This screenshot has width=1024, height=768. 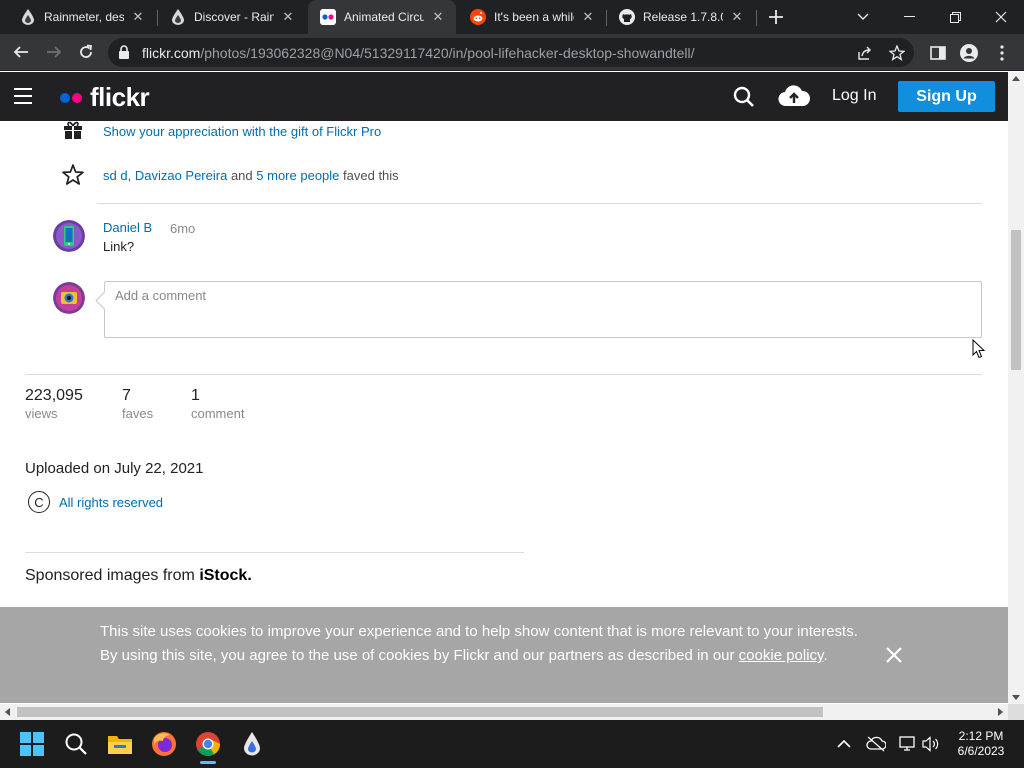 What do you see at coordinates (955, 17) in the screenshot?
I see `restore-button` at bounding box center [955, 17].